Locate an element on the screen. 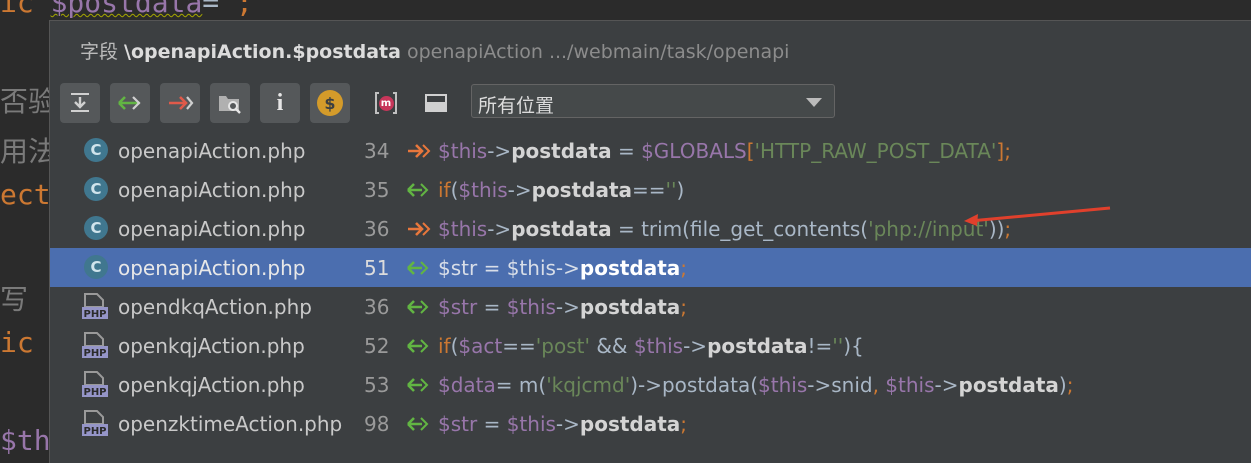 This screenshot has width=1251, height=463. code-token: 'HTTP_RAW_POST_DATA' is located at coordinates (875, 151).